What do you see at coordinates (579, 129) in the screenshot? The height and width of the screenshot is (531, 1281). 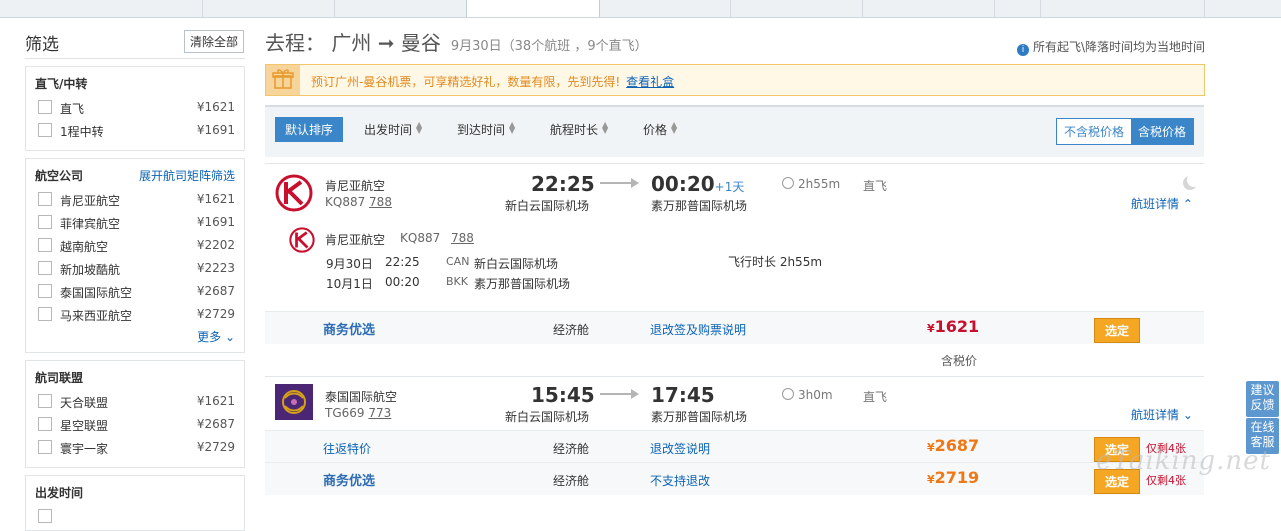 I see `sort-duration: 航程时长 ▲ ▼` at bounding box center [579, 129].